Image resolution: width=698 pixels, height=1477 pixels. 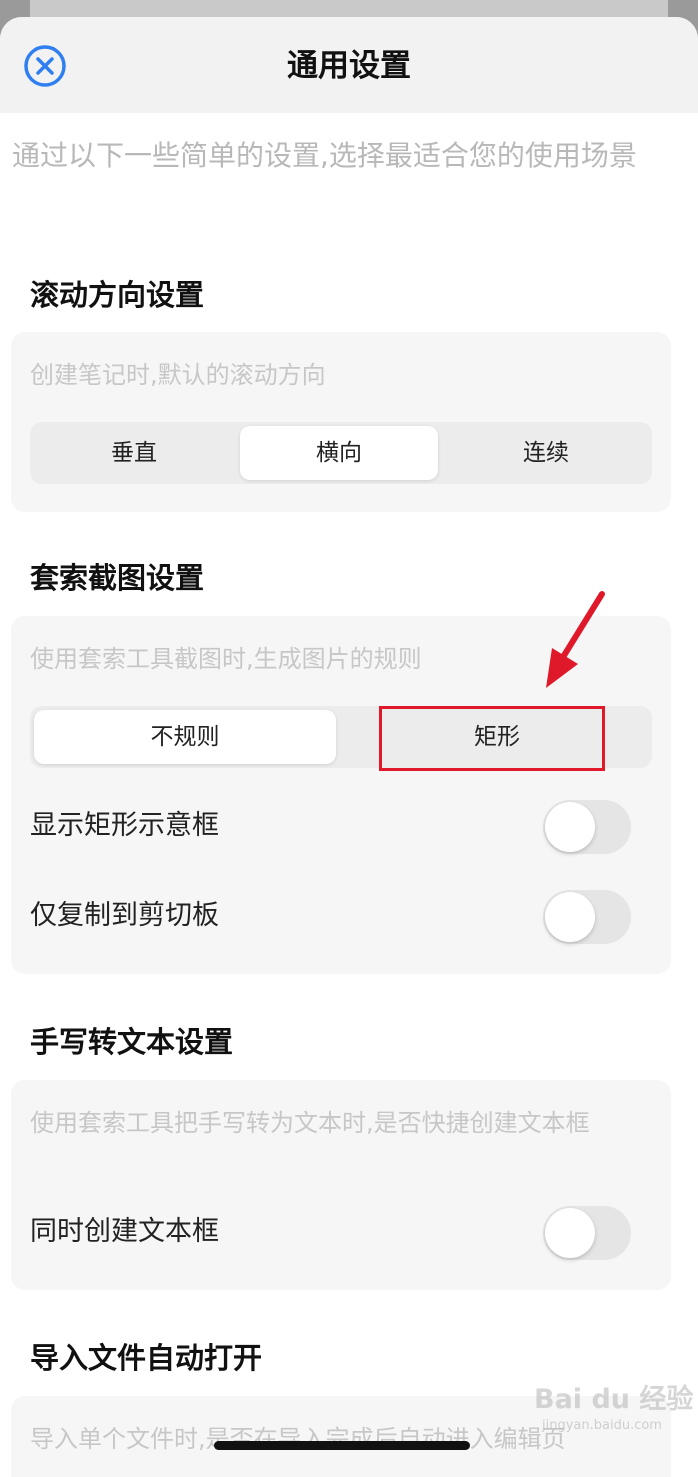 What do you see at coordinates (146, 1358) in the screenshot?
I see `import-title: 导入文件自动打开` at bounding box center [146, 1358].